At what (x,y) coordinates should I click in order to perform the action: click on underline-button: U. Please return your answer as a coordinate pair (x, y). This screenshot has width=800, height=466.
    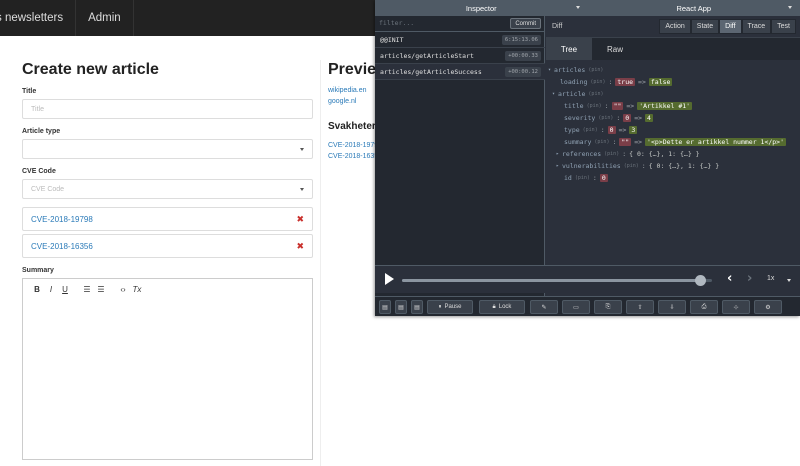
    Looking at the image, I should click on (65, 289).